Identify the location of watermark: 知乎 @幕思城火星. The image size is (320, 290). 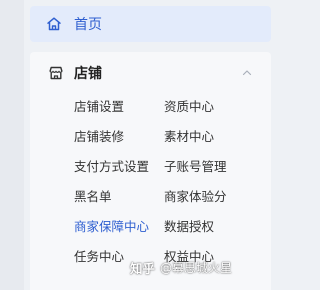
(181, 267).